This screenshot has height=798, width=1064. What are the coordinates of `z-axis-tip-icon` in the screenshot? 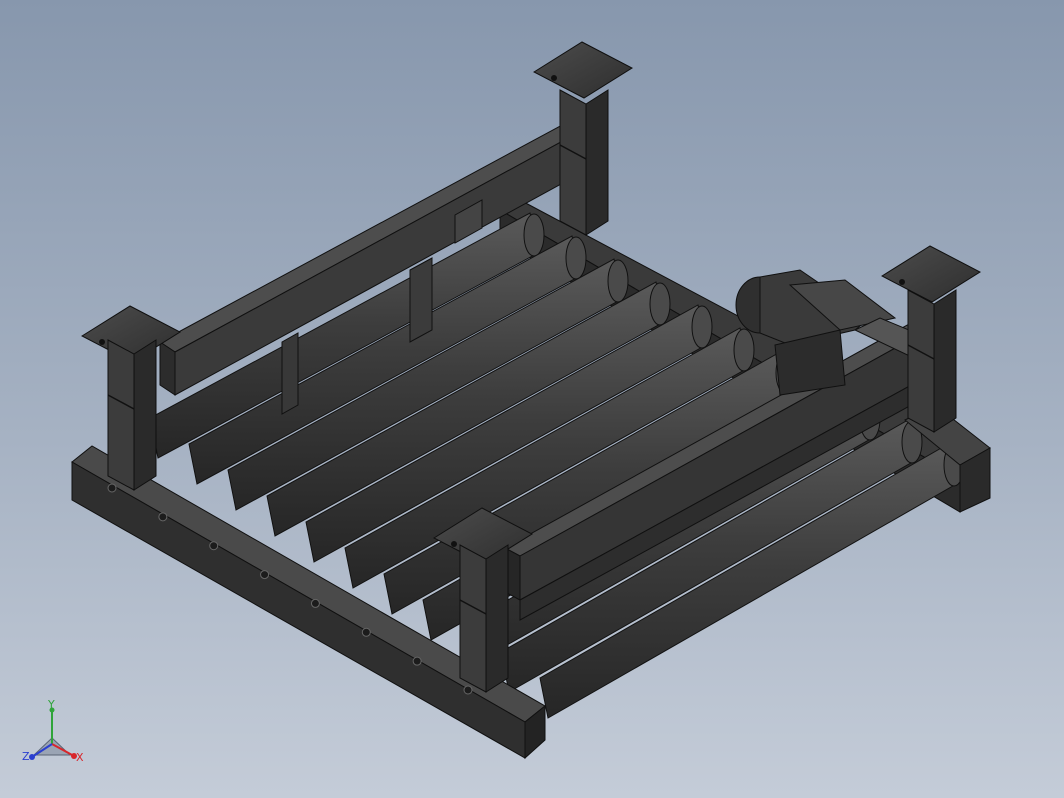 It's located at (32, 757).